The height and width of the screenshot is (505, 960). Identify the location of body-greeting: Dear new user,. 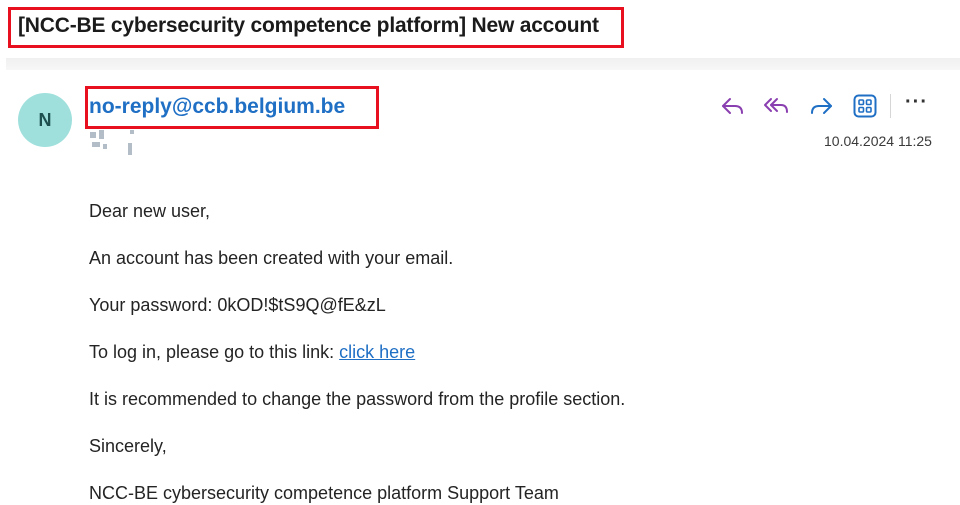
(150, 211).